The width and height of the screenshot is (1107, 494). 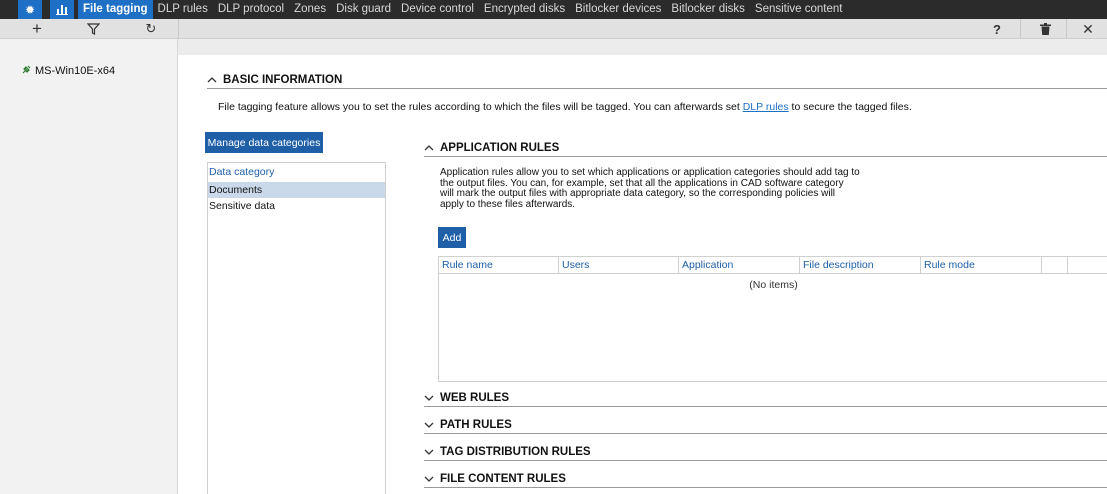 I want to click on tab-encrypted-disks: Encrypted disks, so click(x=524, y=9).